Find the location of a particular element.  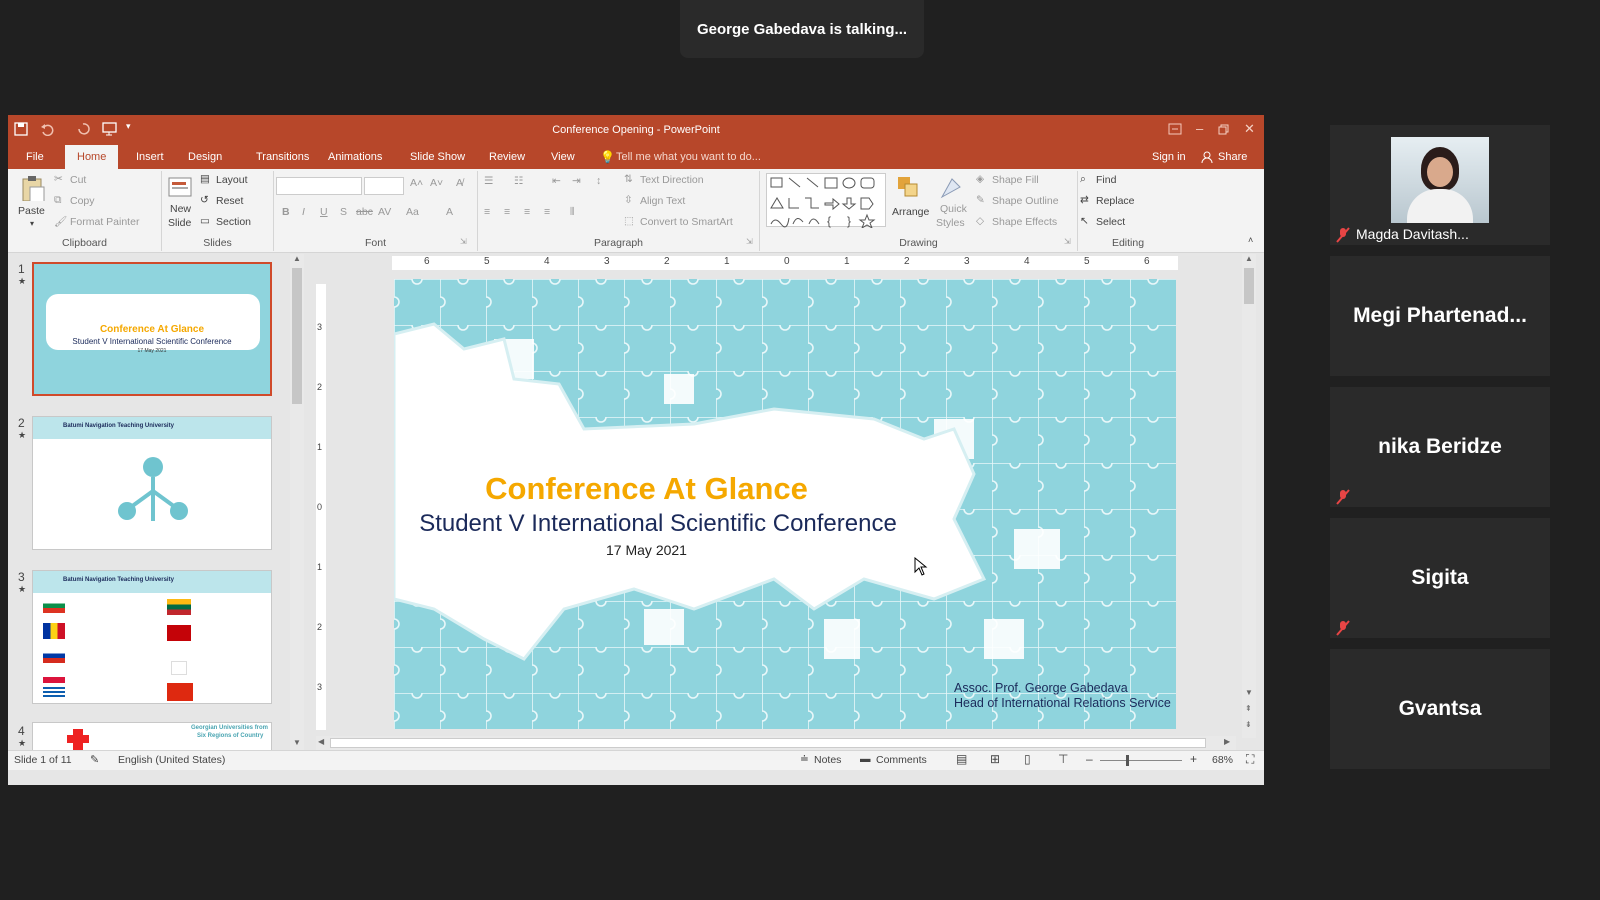

new-slide-label-1: New is located at coordinates (180, 209).